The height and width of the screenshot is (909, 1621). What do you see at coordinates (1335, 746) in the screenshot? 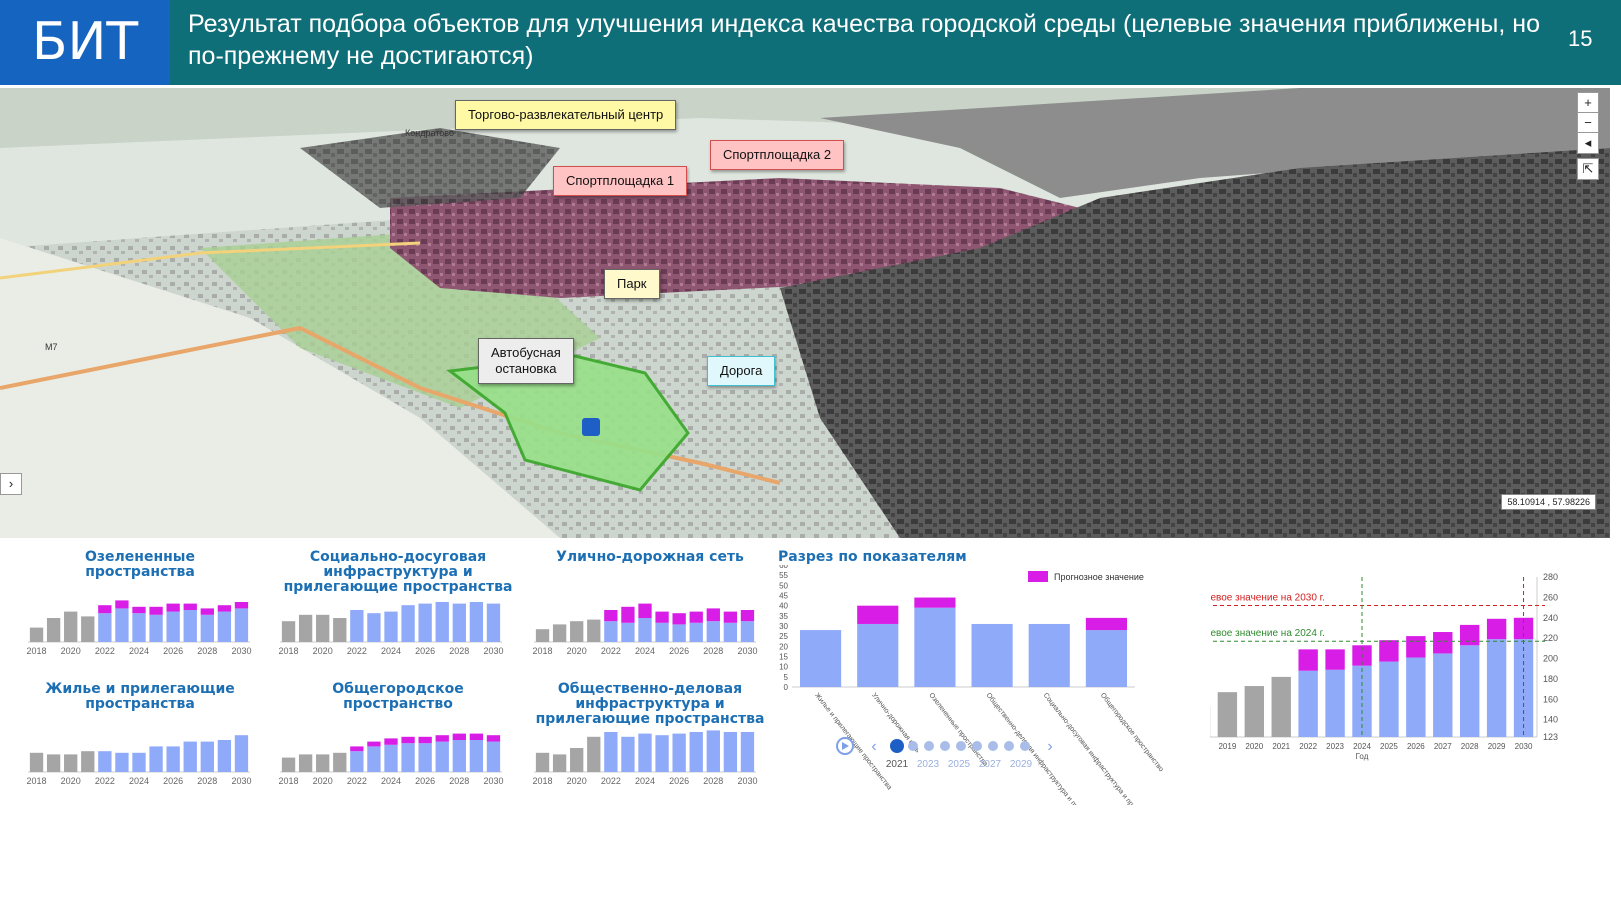
I see `x-tick-label: 2023` at bounding box center [1335, 746].